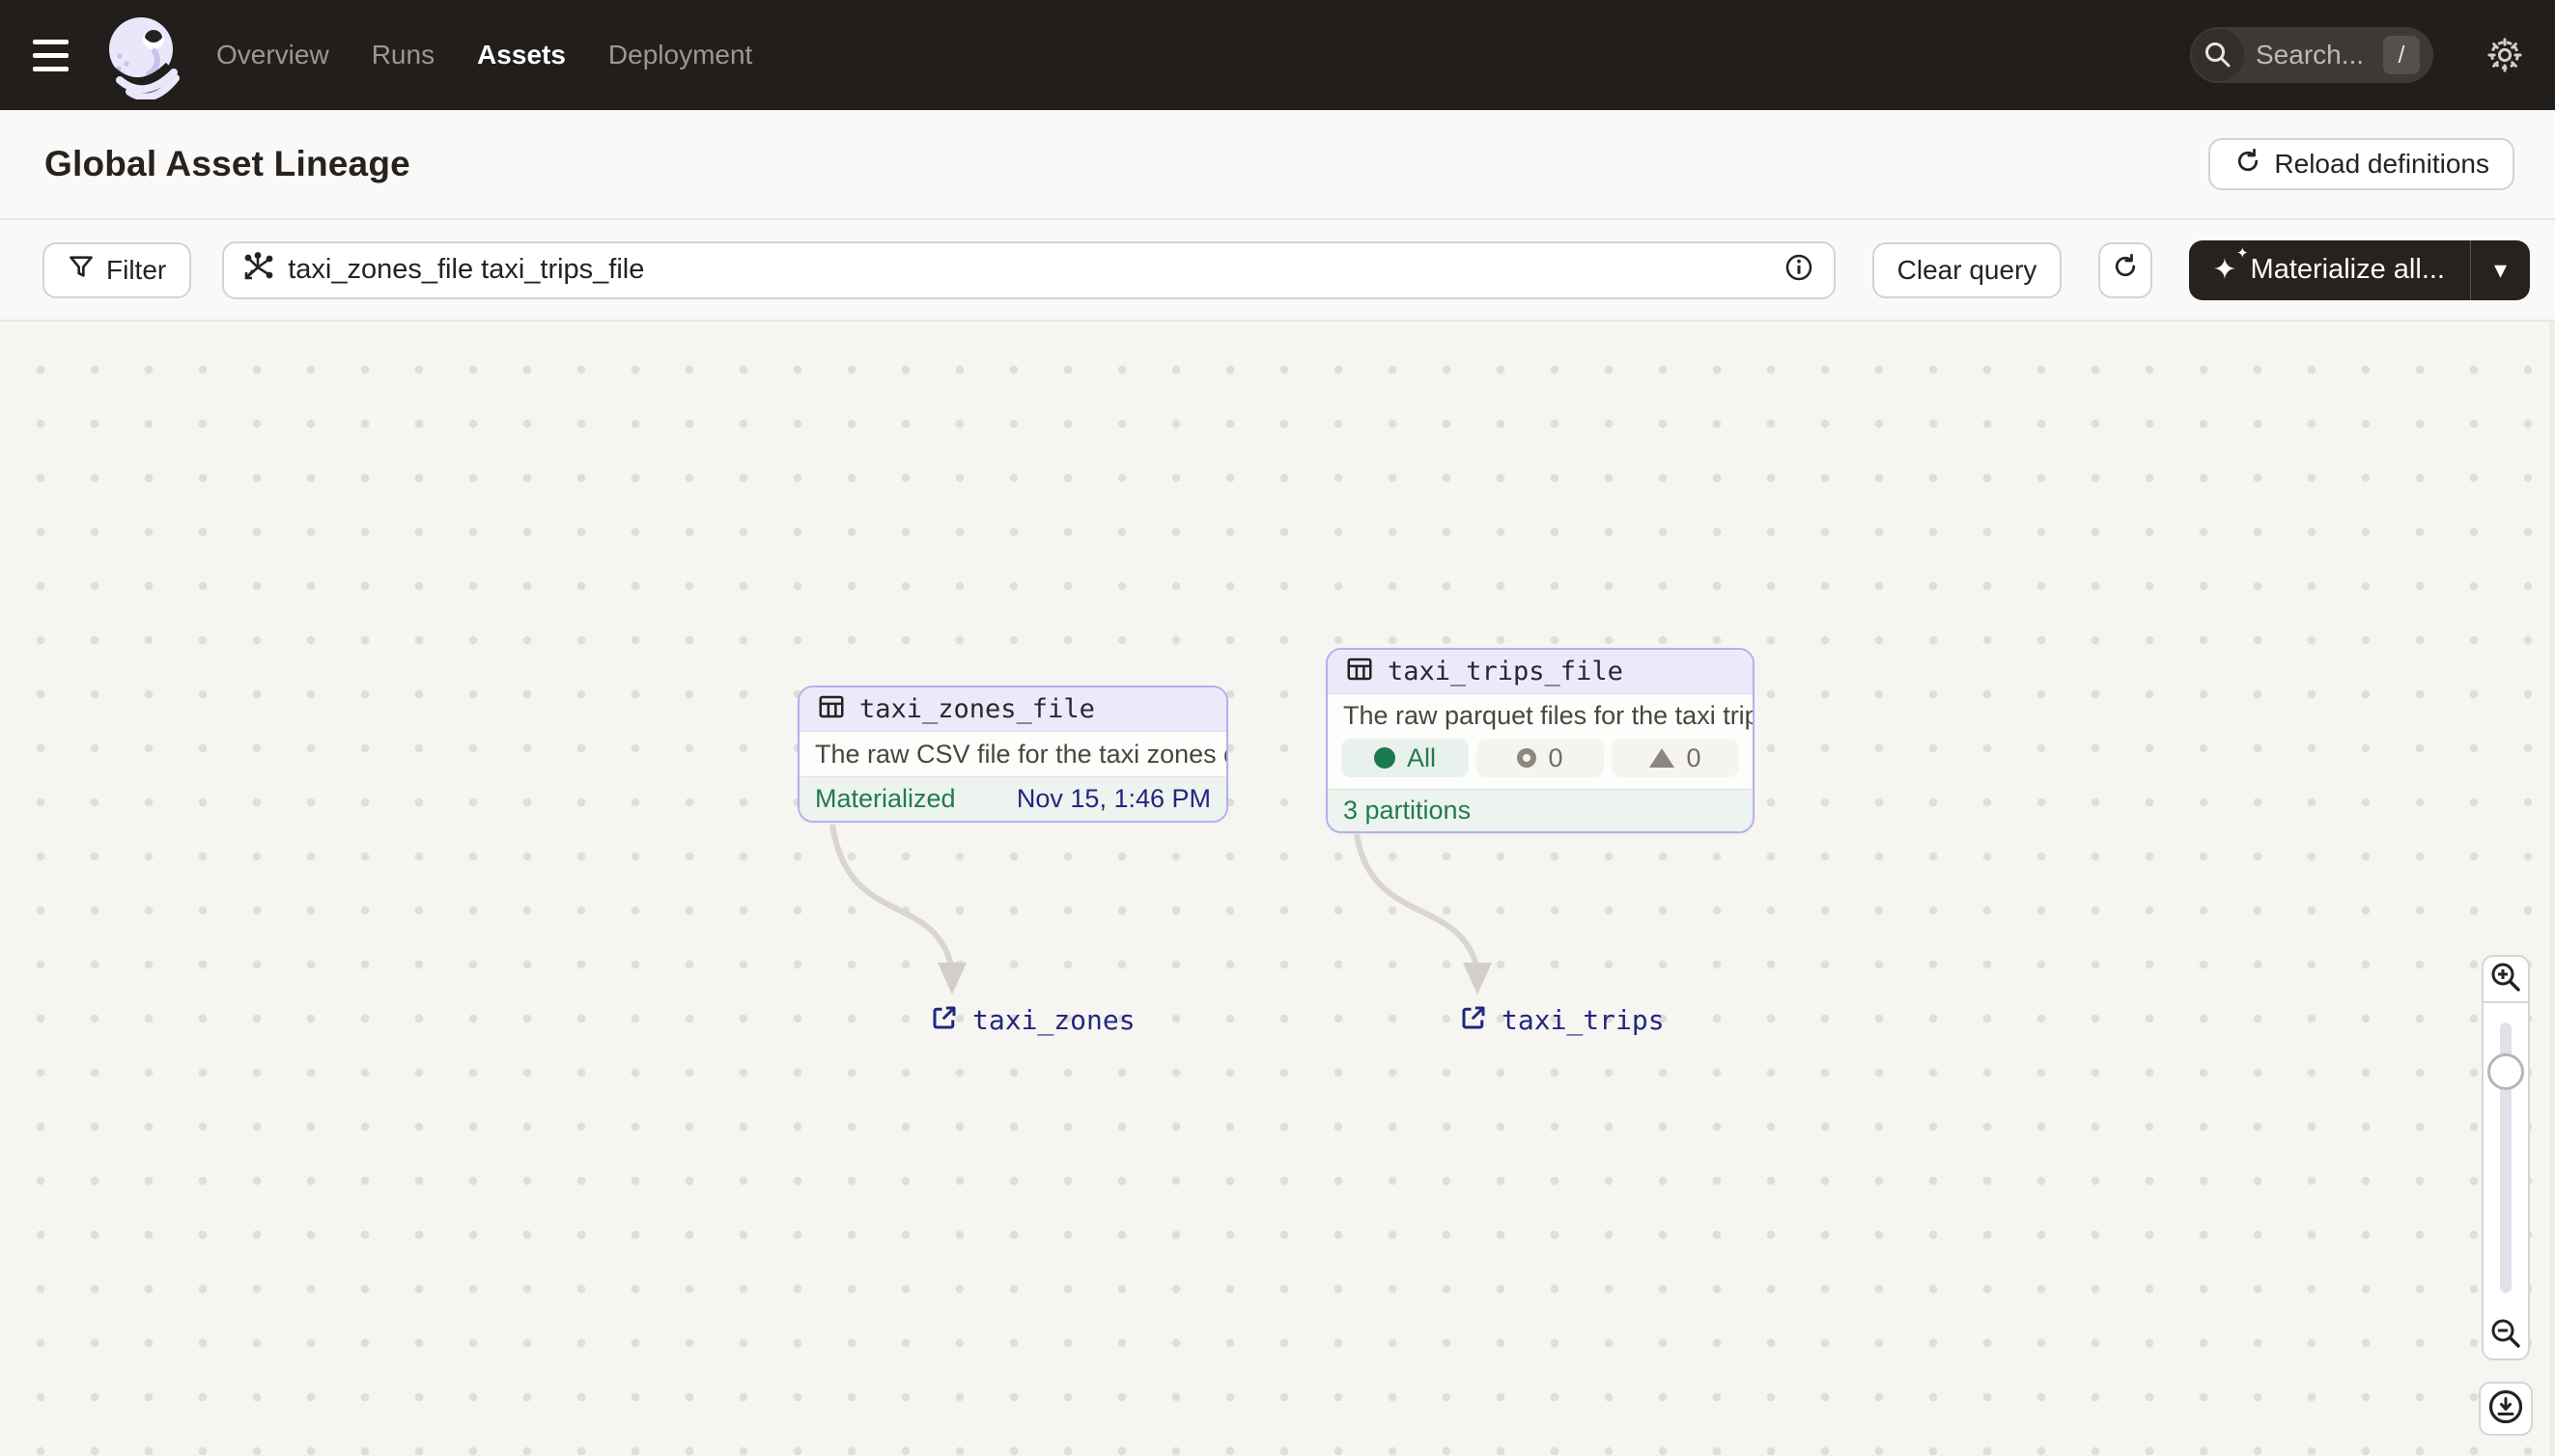  I want to click on nav-item-assets: Assets, so click(521, 55).